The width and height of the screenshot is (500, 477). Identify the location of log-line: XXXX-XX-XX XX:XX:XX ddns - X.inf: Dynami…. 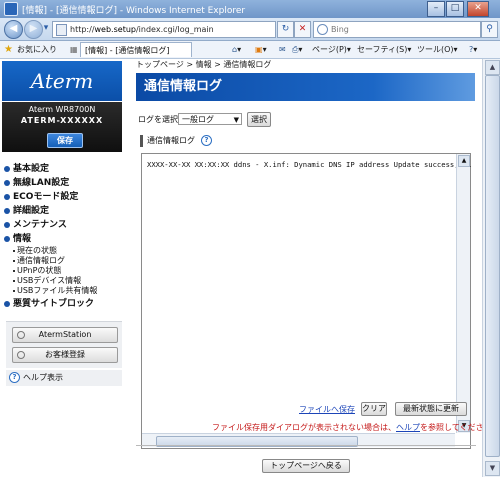
(309, 164).